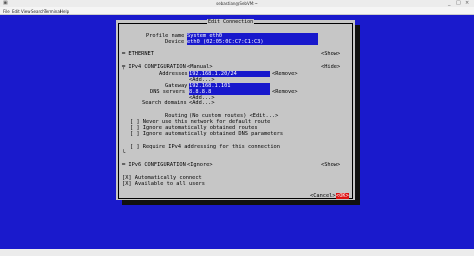 This screenshot has width=474, height=256. Describe the element at coordinates (154, 67) in the screenshot. I see `ipv4-section-label: ╤ IPv4 CONFIGURATION` at that location.